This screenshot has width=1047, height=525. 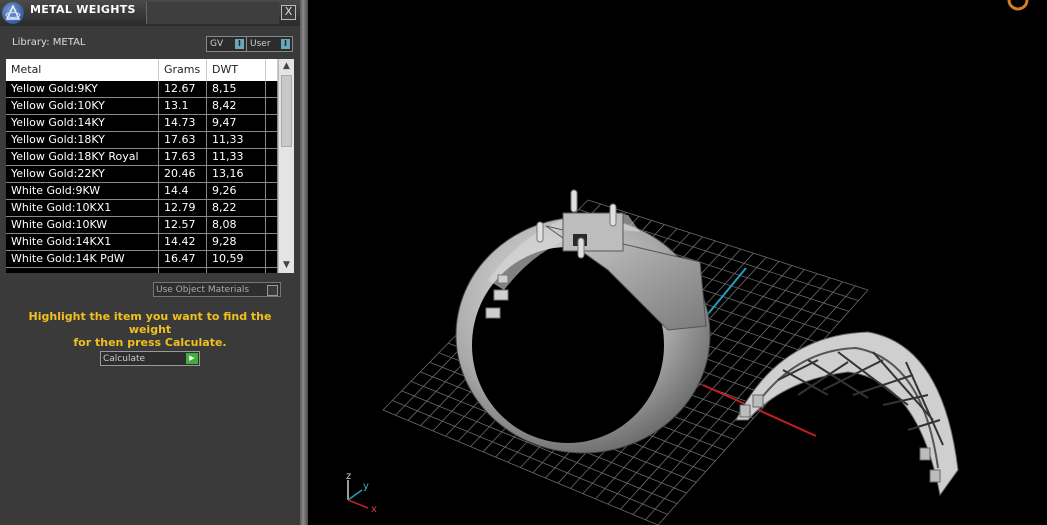 What do you see at coordinates (236, 89) in the screenshot?
I see `dwt-cell: 8,15` at bounding box center [236, 89].